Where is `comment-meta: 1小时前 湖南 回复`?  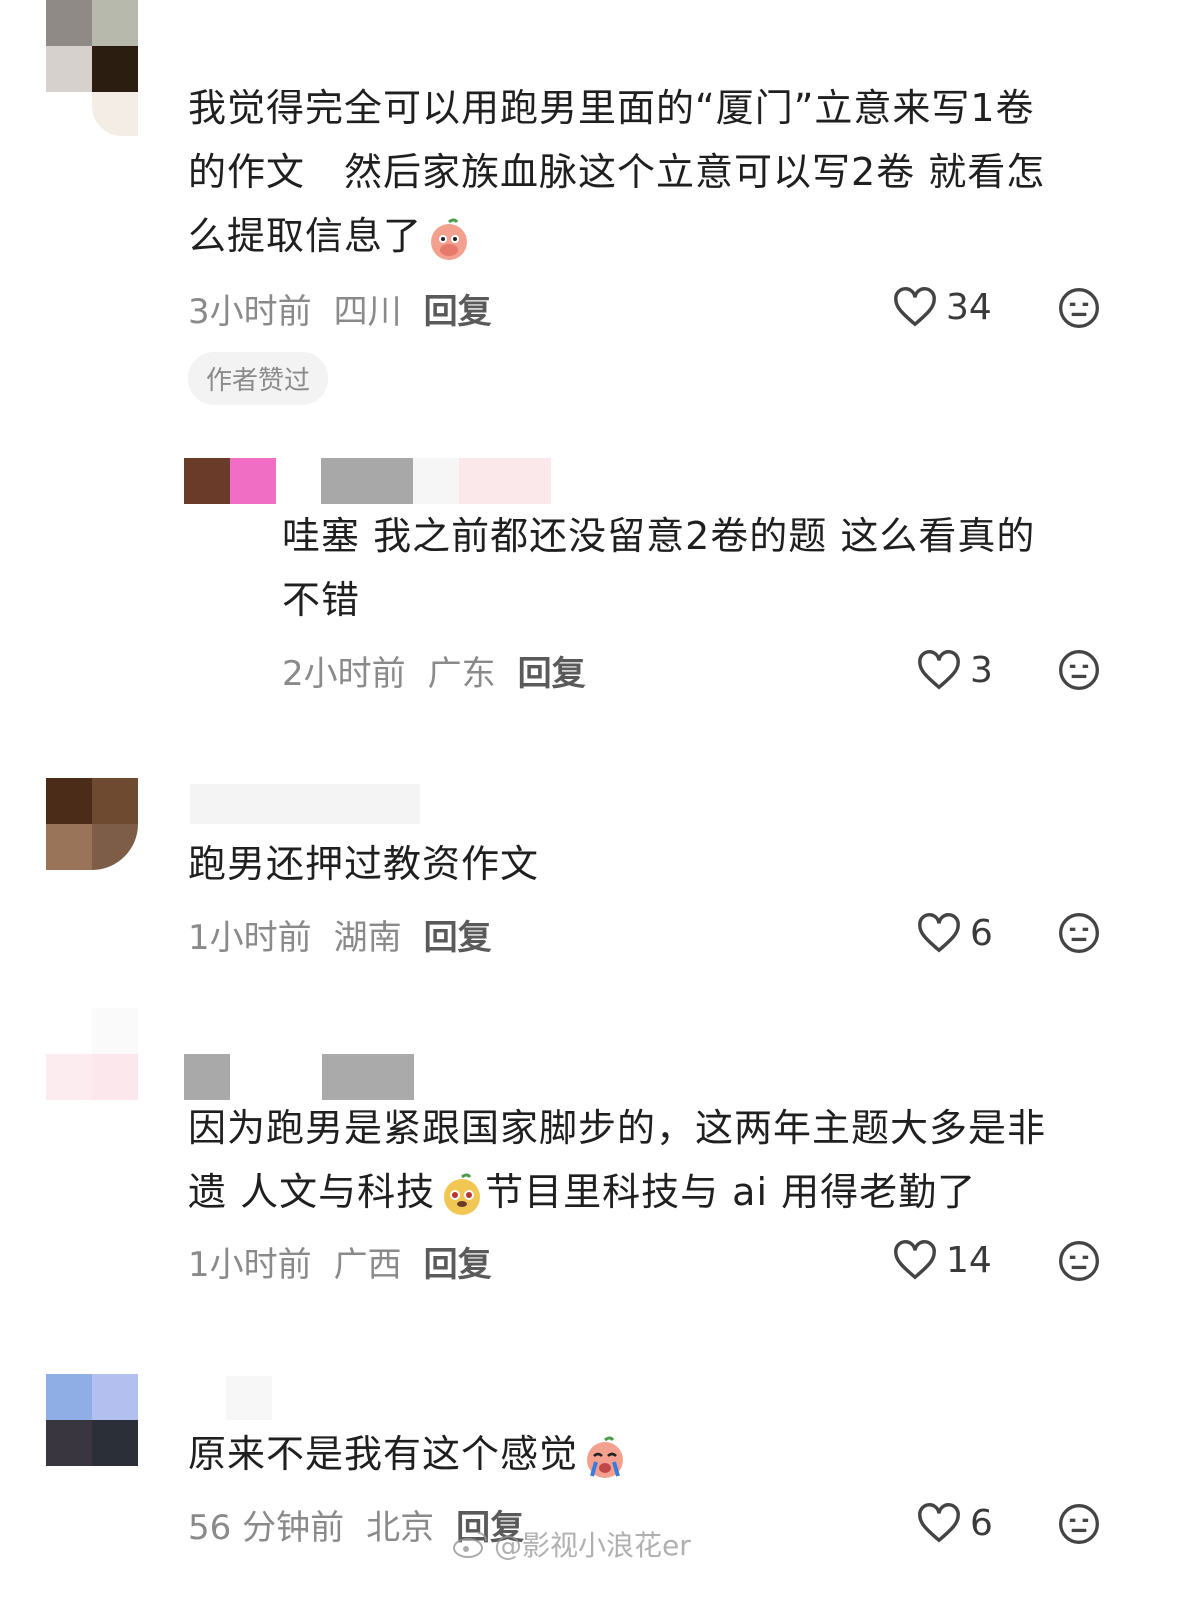 comment-meta: 1小时前 湖南 回复 is located at coordinates (340, 934).